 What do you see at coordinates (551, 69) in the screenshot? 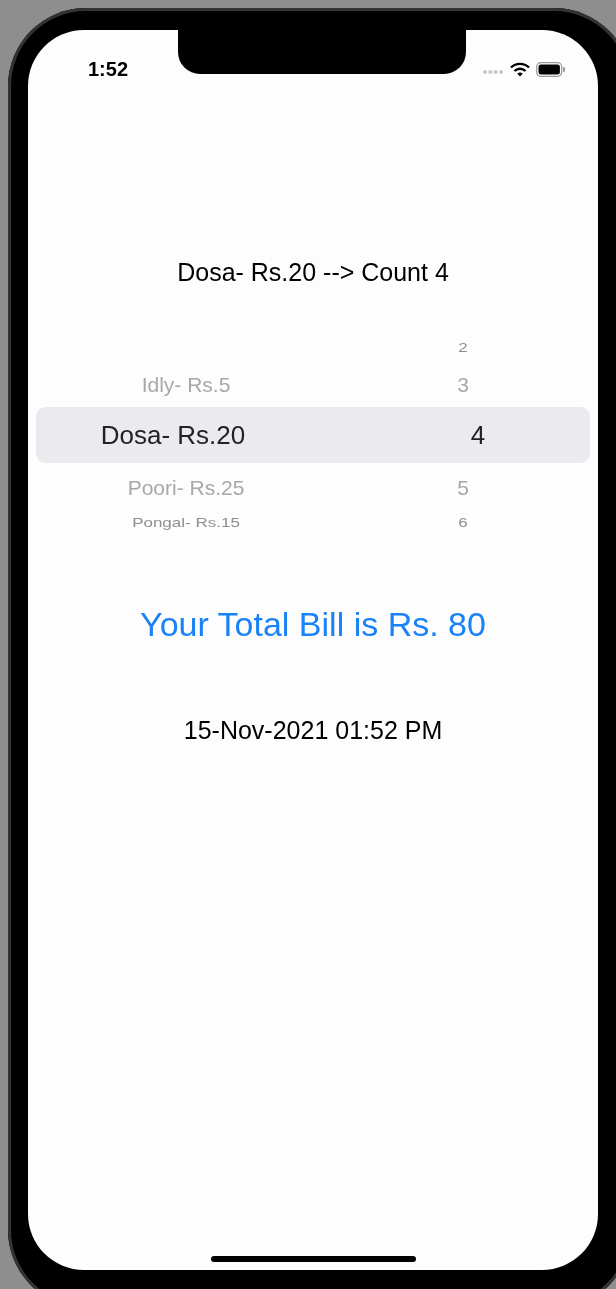
I see `battery-icon` at bounding box center [551, 69].